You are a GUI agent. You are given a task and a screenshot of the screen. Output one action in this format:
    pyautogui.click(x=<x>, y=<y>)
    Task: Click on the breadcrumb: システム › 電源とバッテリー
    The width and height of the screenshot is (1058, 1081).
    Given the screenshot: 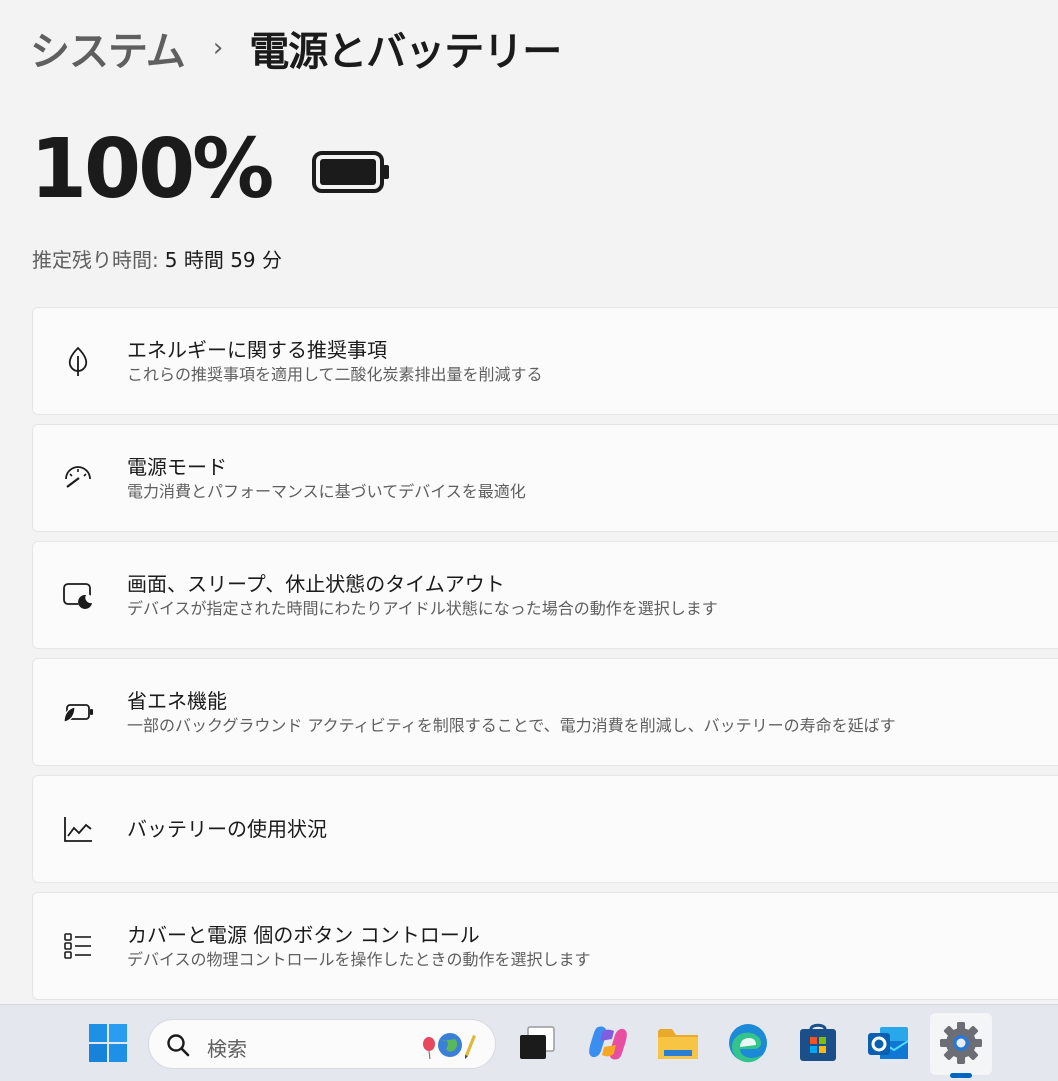 What is the action you would take?
    pyautogui.click(x=296, y=48)
    